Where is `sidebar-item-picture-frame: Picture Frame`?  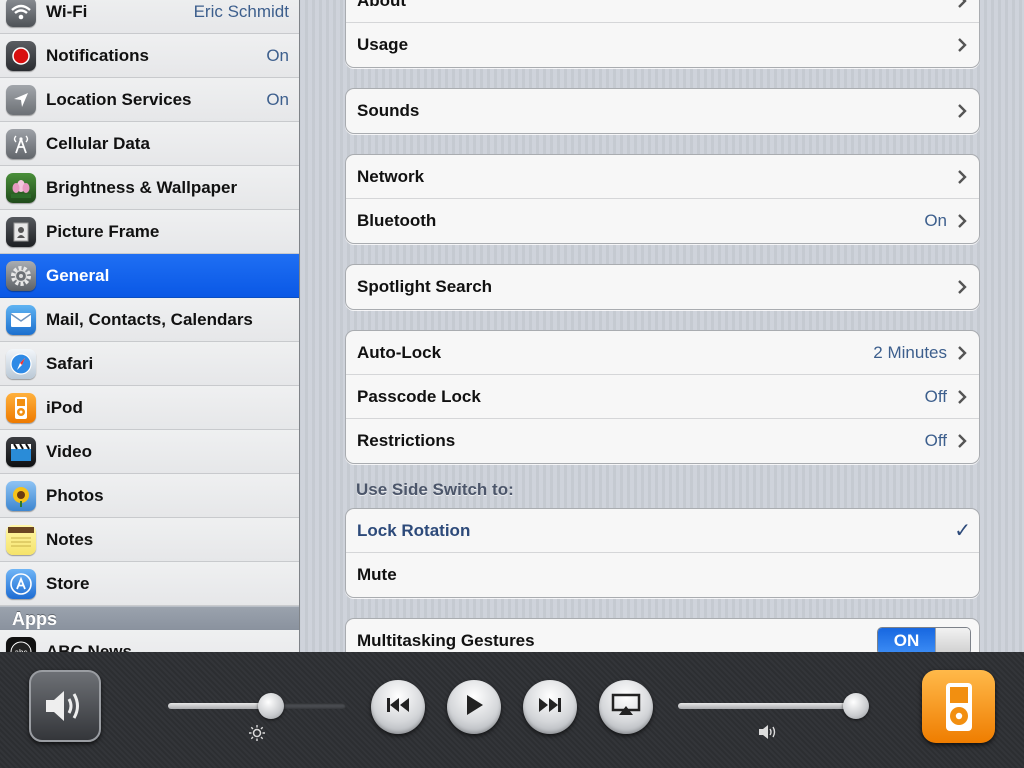 sidebar-item-picture-frame: Picture Frame is located at coordinates (149, 232).